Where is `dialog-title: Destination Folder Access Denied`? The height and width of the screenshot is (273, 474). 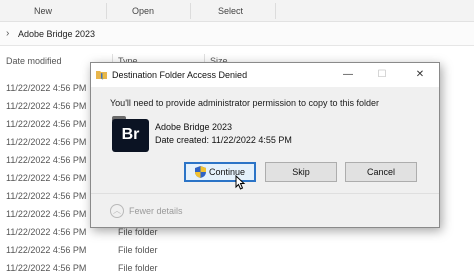 dialog-title: Destination Folder Access Denied is located at coordinates (180, 75).